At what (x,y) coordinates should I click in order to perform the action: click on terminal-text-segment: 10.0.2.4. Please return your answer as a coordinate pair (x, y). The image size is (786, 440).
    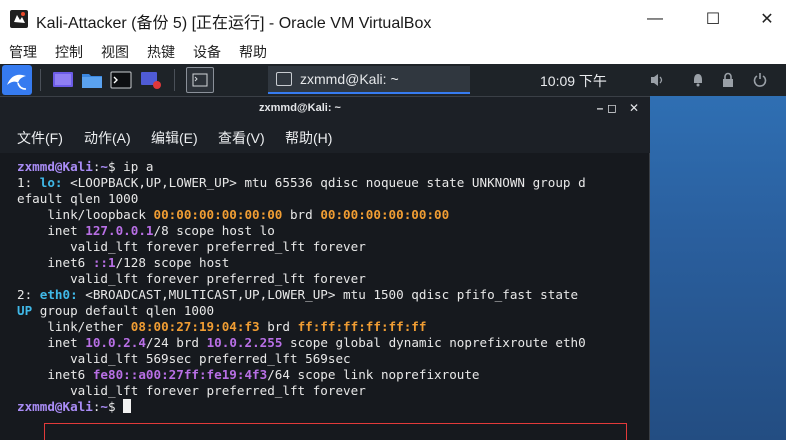
    Looking at the image, I should click on (115, 342).